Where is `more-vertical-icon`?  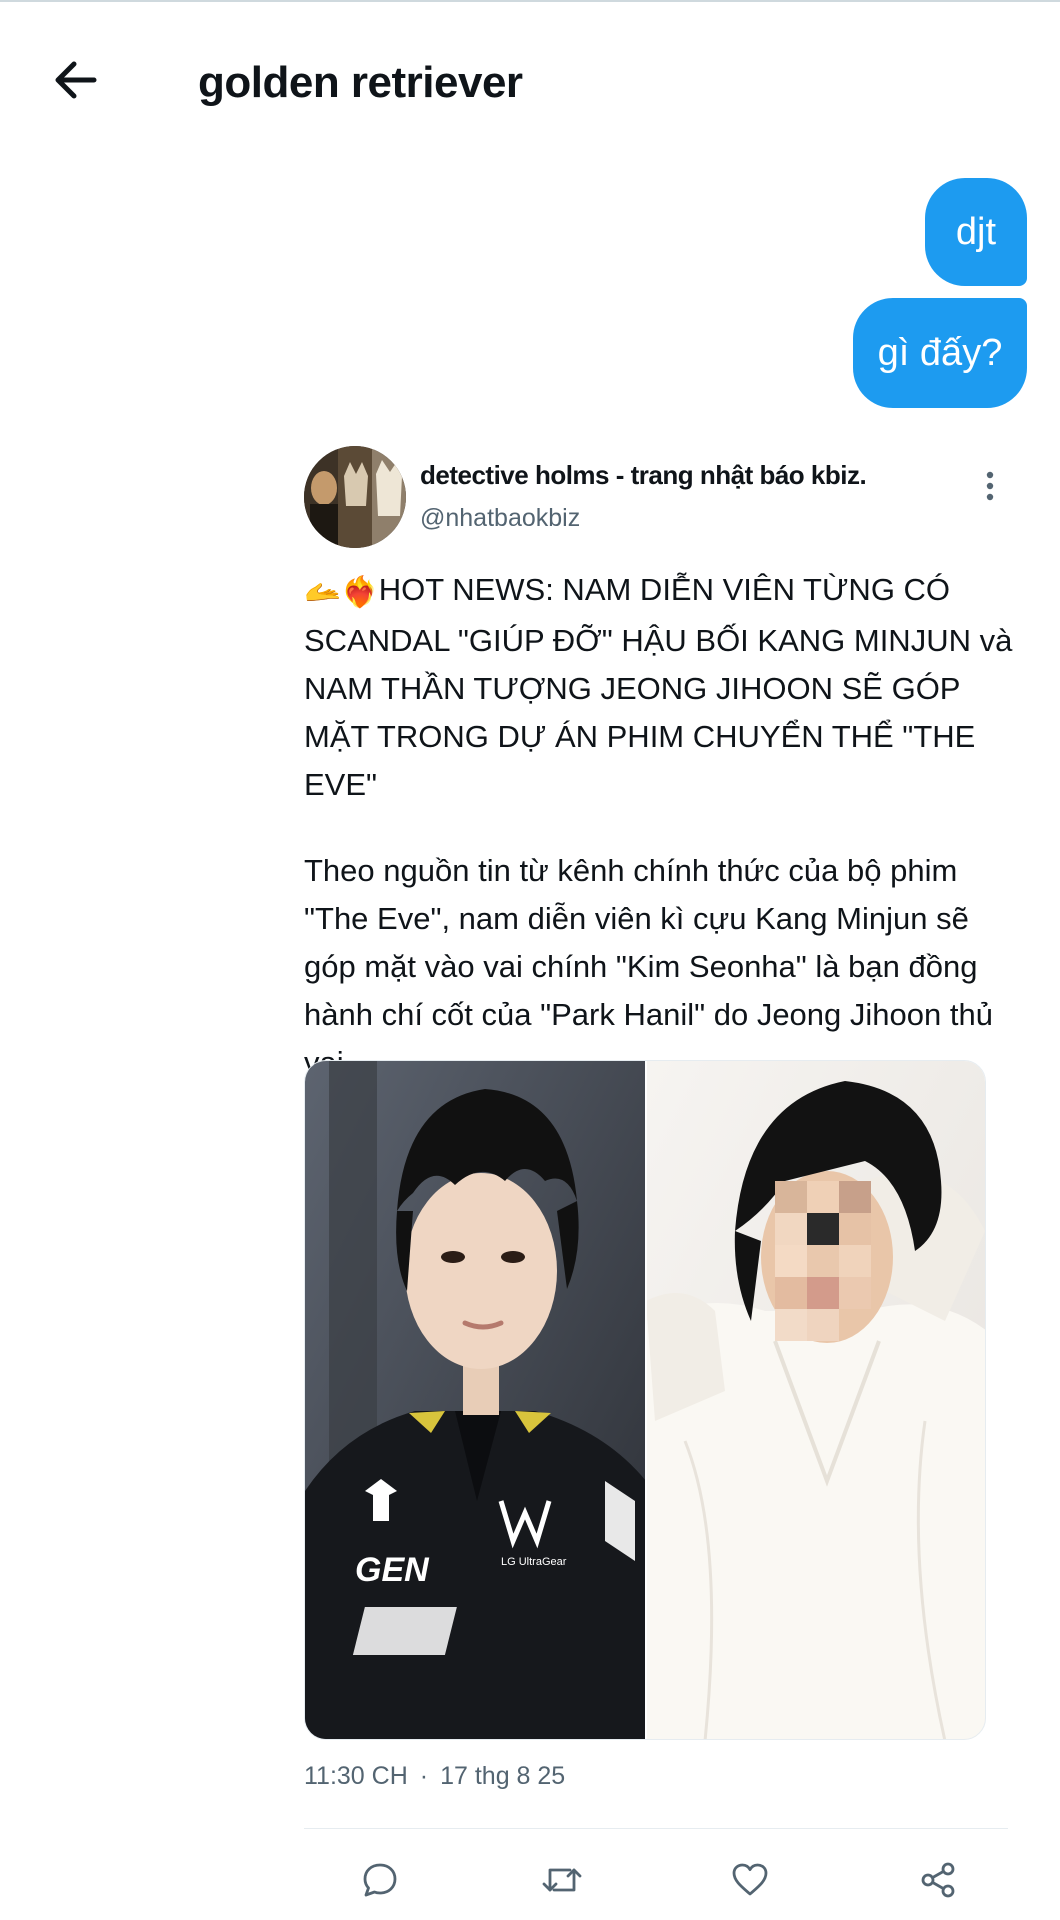 more-vertical-icon is located at coordinates (990, 486).